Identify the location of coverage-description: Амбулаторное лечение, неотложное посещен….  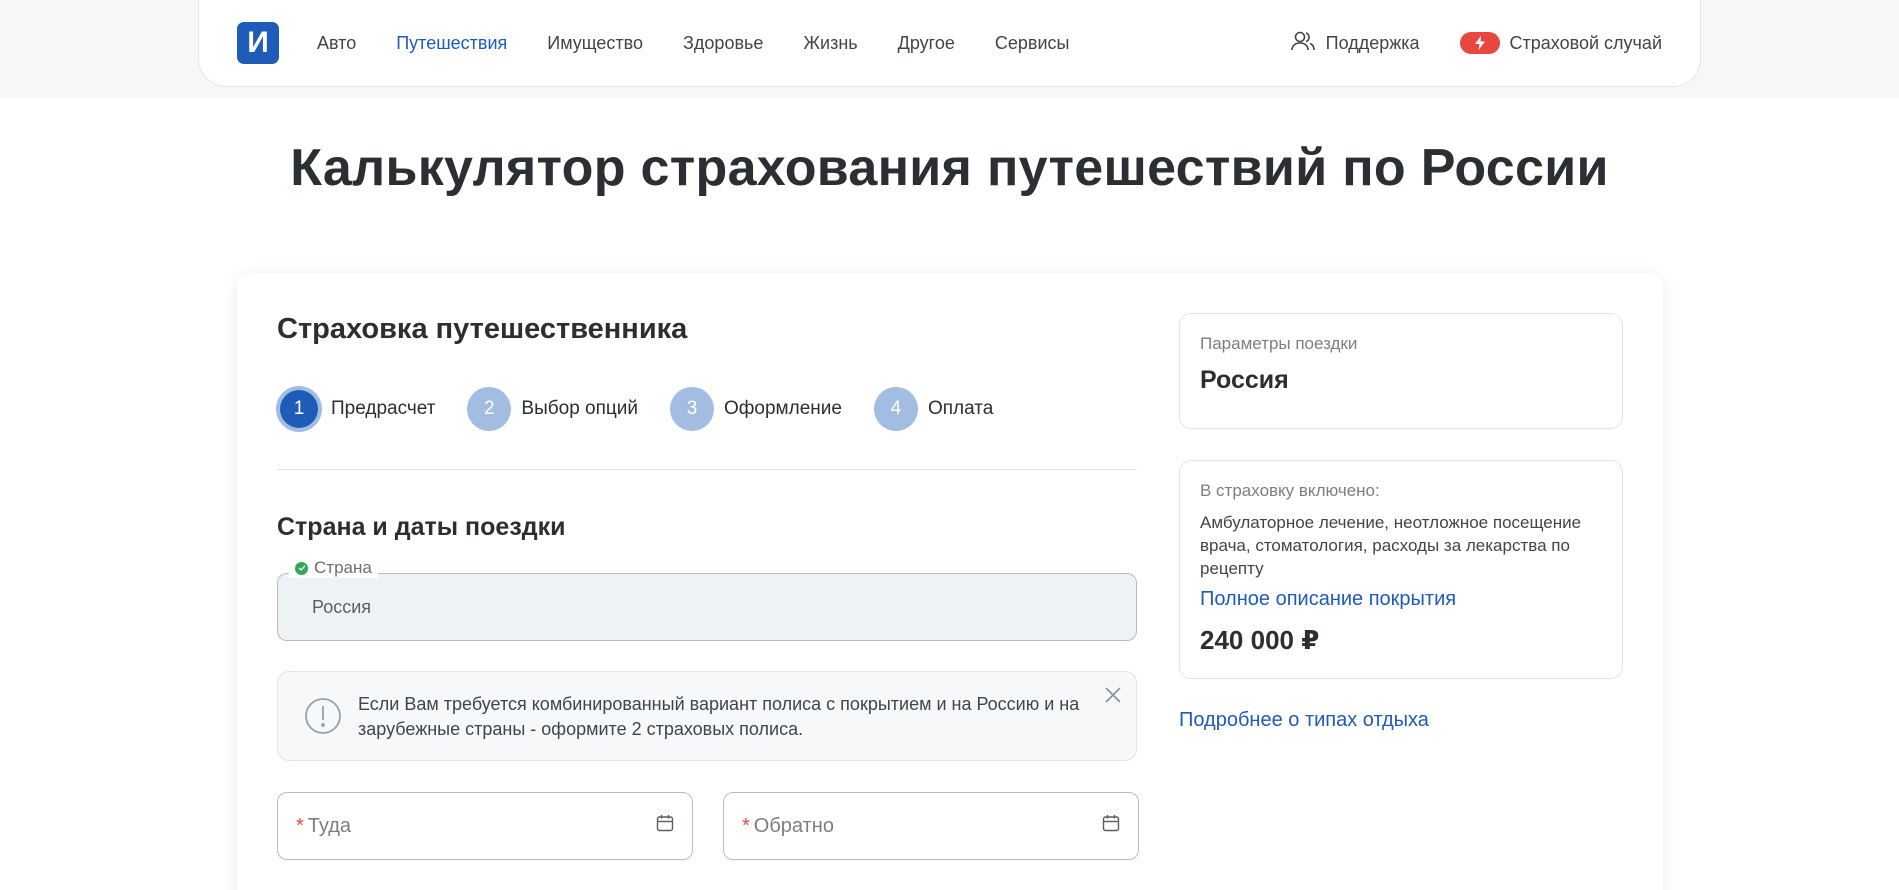
(1391, 545).